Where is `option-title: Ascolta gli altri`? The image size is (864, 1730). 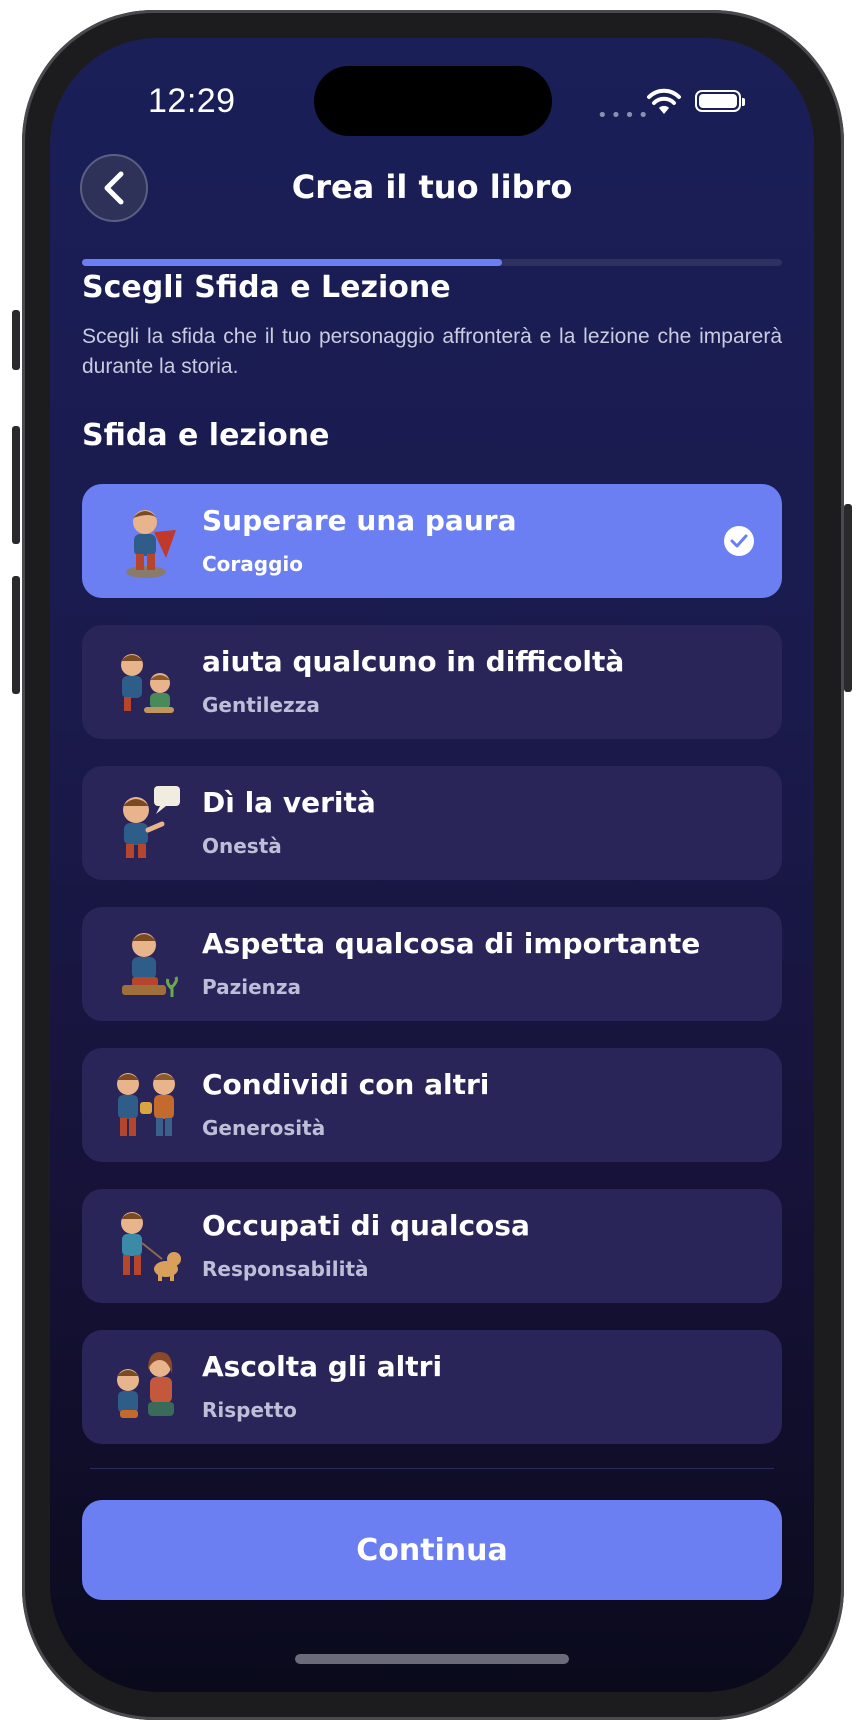 option-title: Ascolta gli altri is located at coordinates (322, 1366).